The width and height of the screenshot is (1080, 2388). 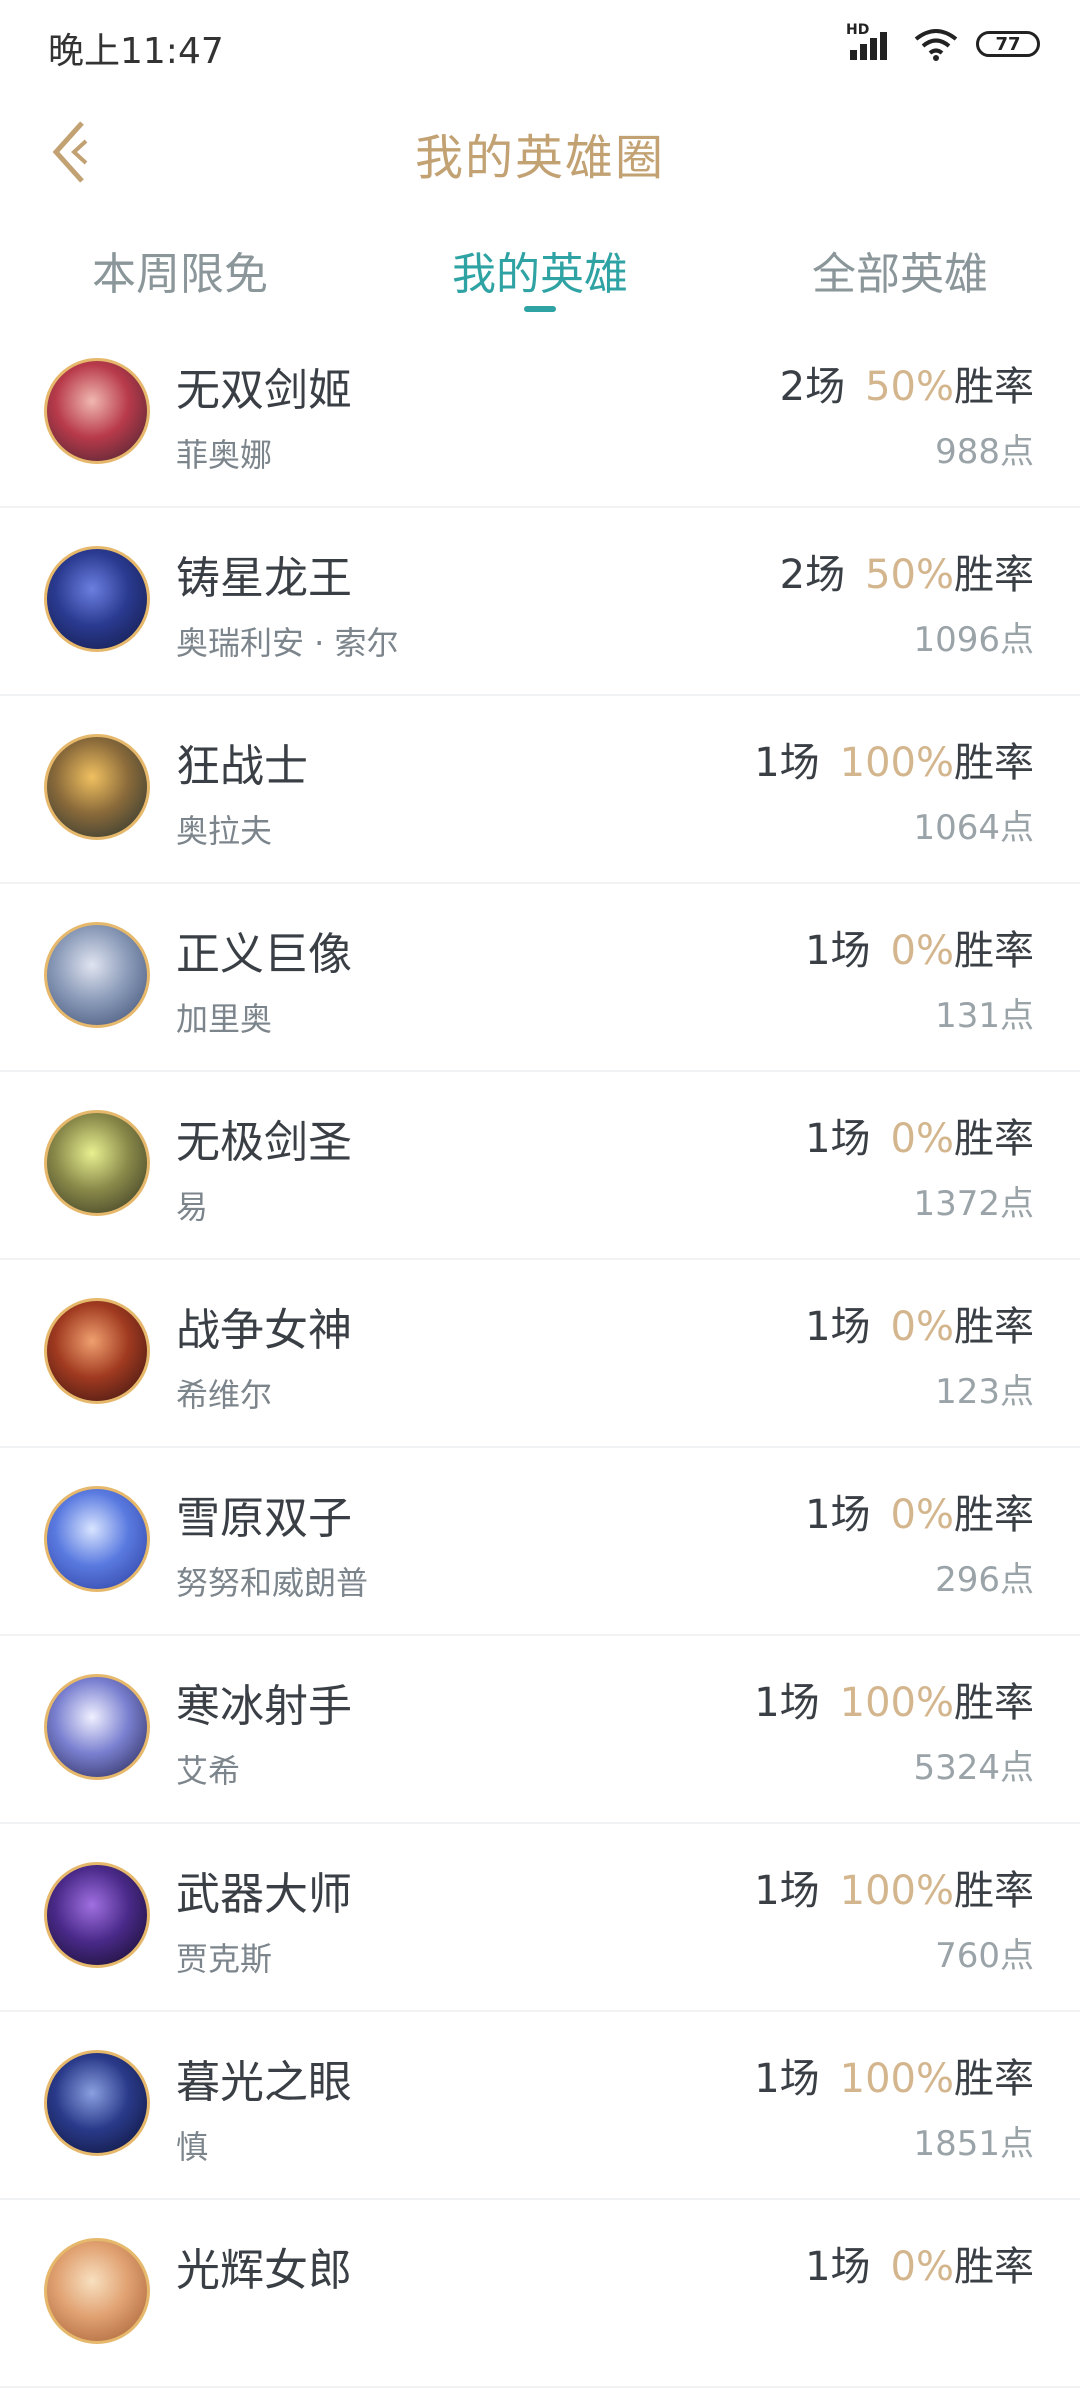 I want to click on hero-row: 暮光之眼慎 1场 100%胜率 1851点, so click(x=540, y=2106).